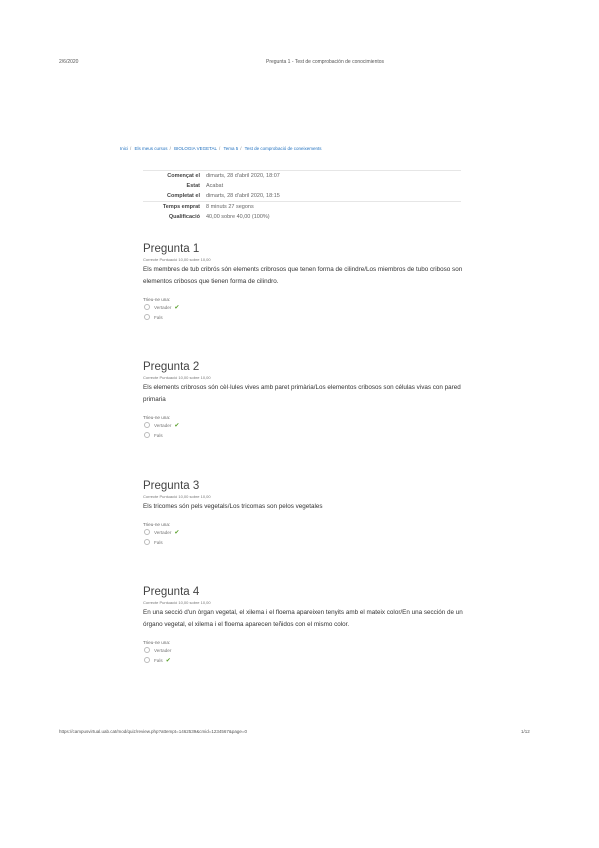 This screenshot has height=848, width=599. What do you see at coordinates (238, 217) in the screenshot?
I see `summary-value: 40,00 sobre 40,00 (100%)` at bounding box center [238, 217].